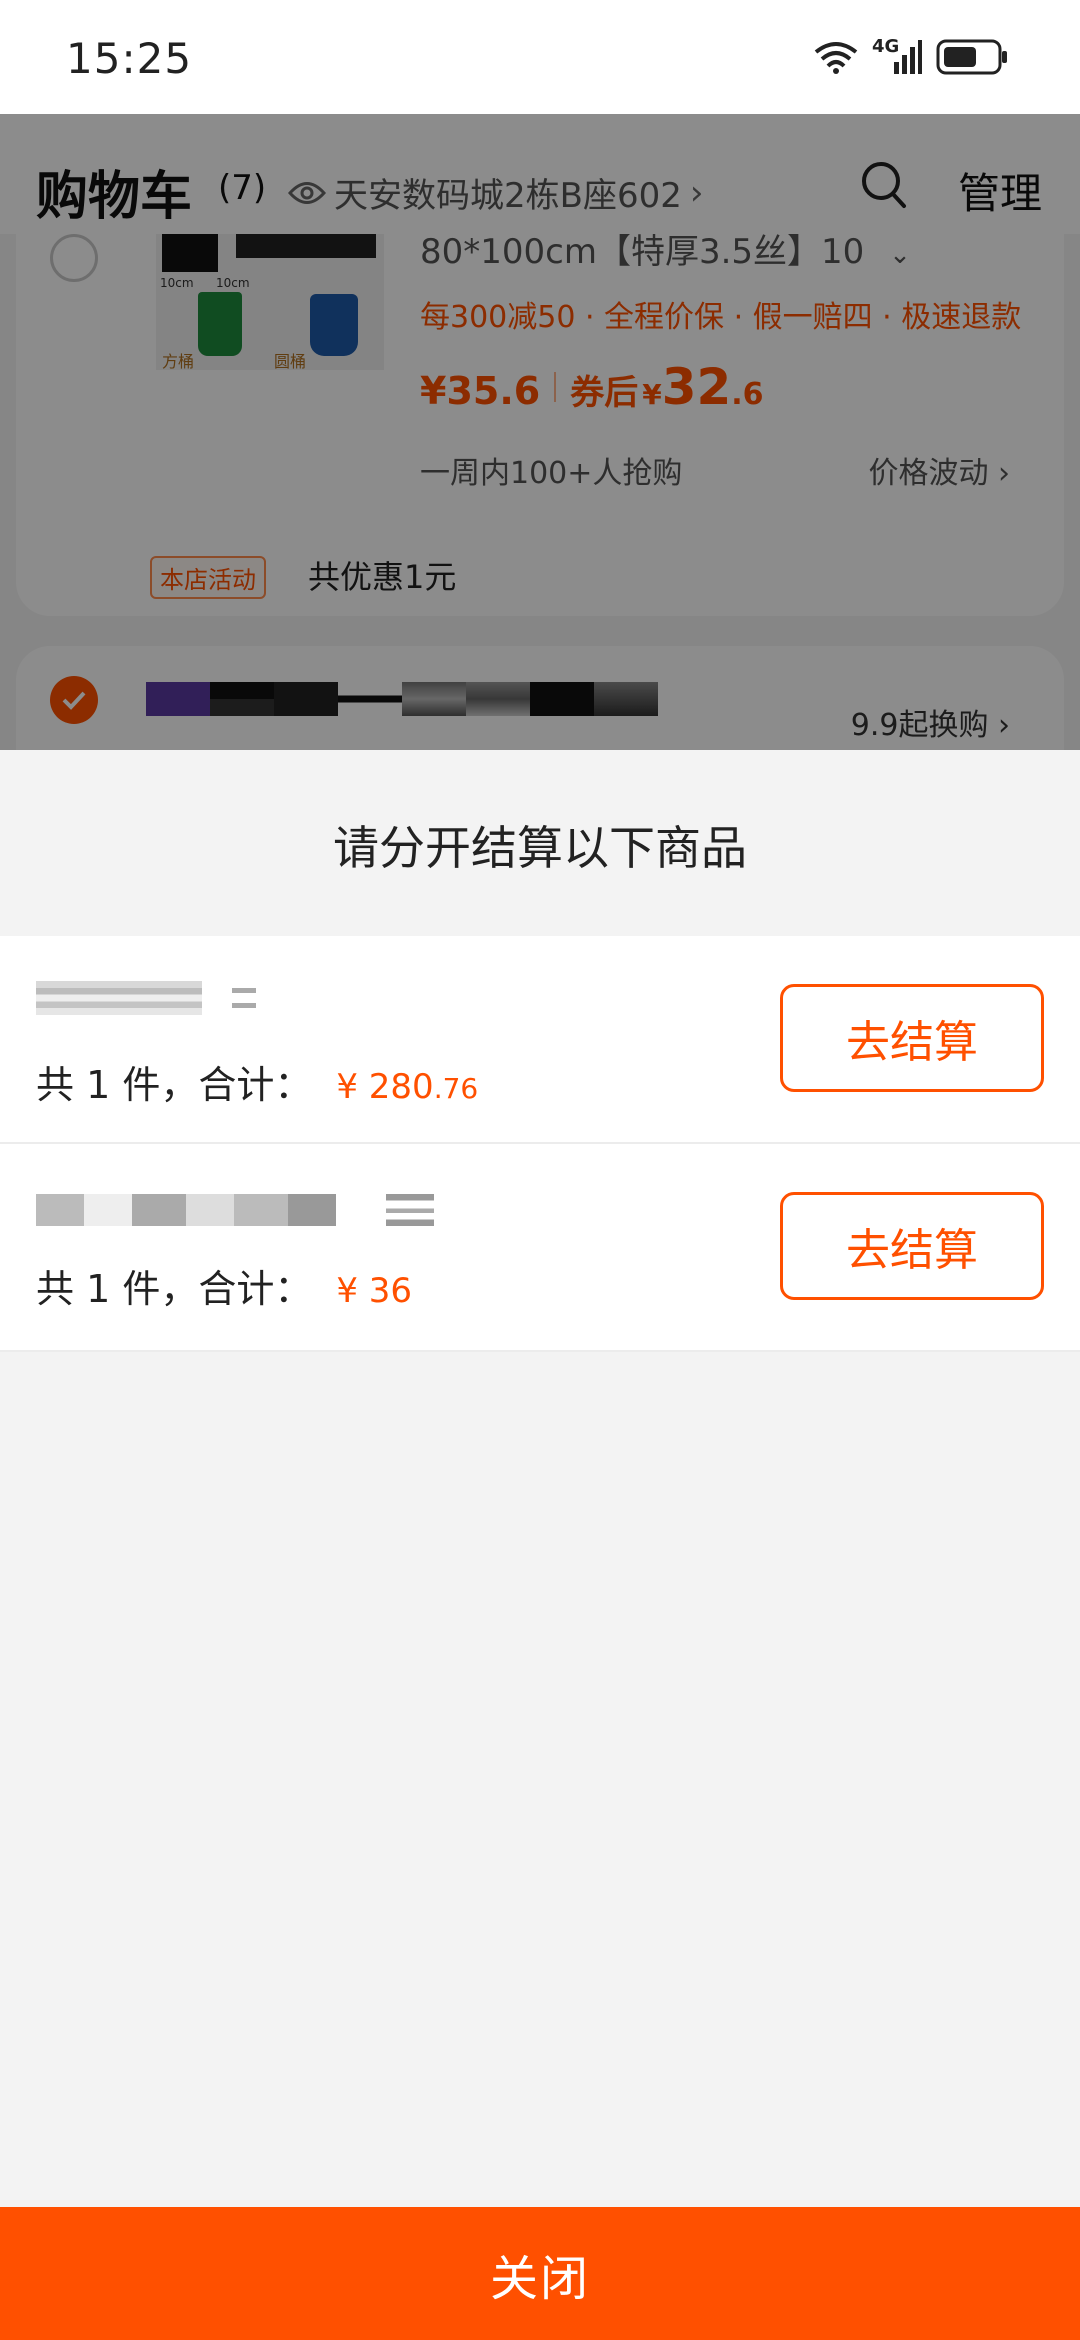 The height and width of the screenshot is (2340, 1080). Describe the element at coordinates (540, 1039) in the screenshot. I see `checkout-group: 共 1 件，合计： ¥ 280.76 去结算` at that location.